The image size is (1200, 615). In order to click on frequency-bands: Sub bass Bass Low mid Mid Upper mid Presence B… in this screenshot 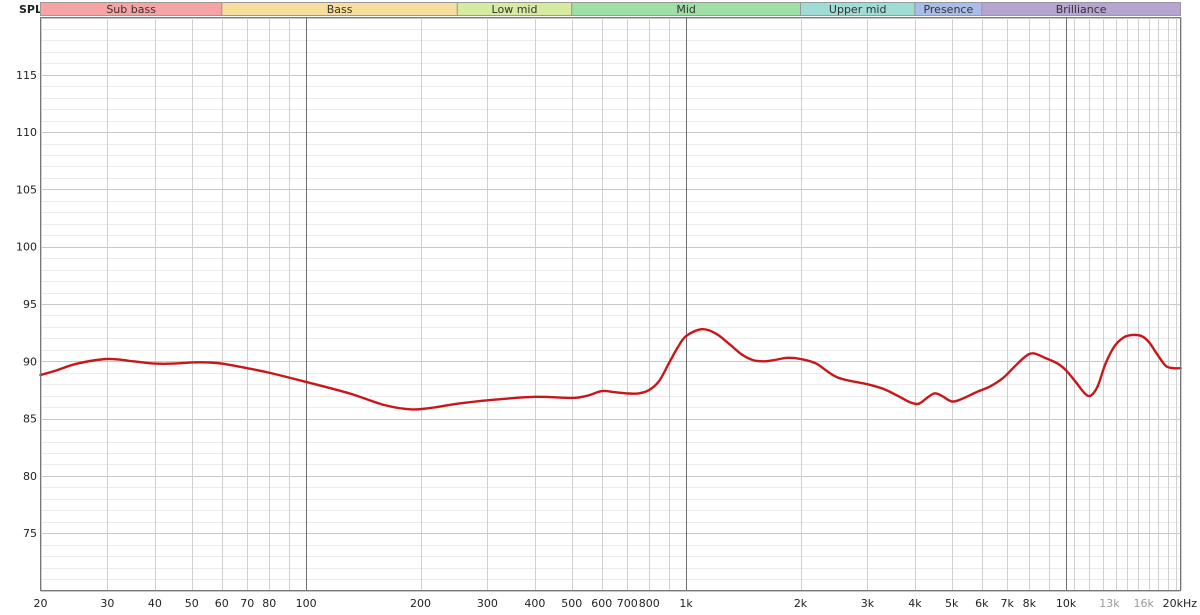, I will do `click(611, 9)`.